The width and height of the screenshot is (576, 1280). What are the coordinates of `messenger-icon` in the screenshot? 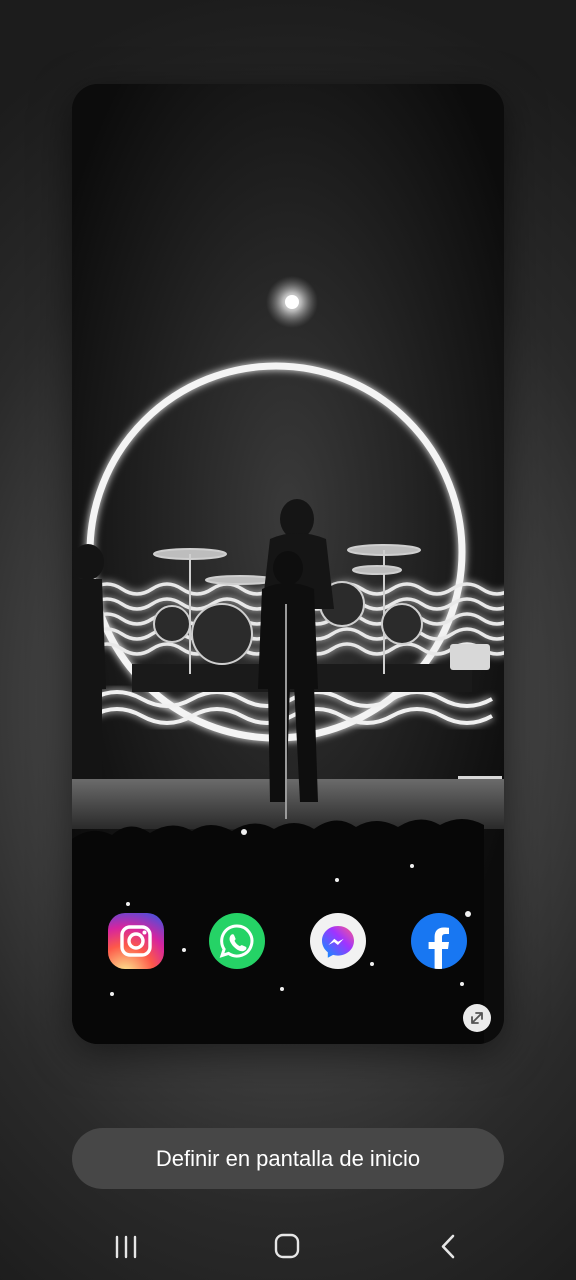 It's located at (338, 941).